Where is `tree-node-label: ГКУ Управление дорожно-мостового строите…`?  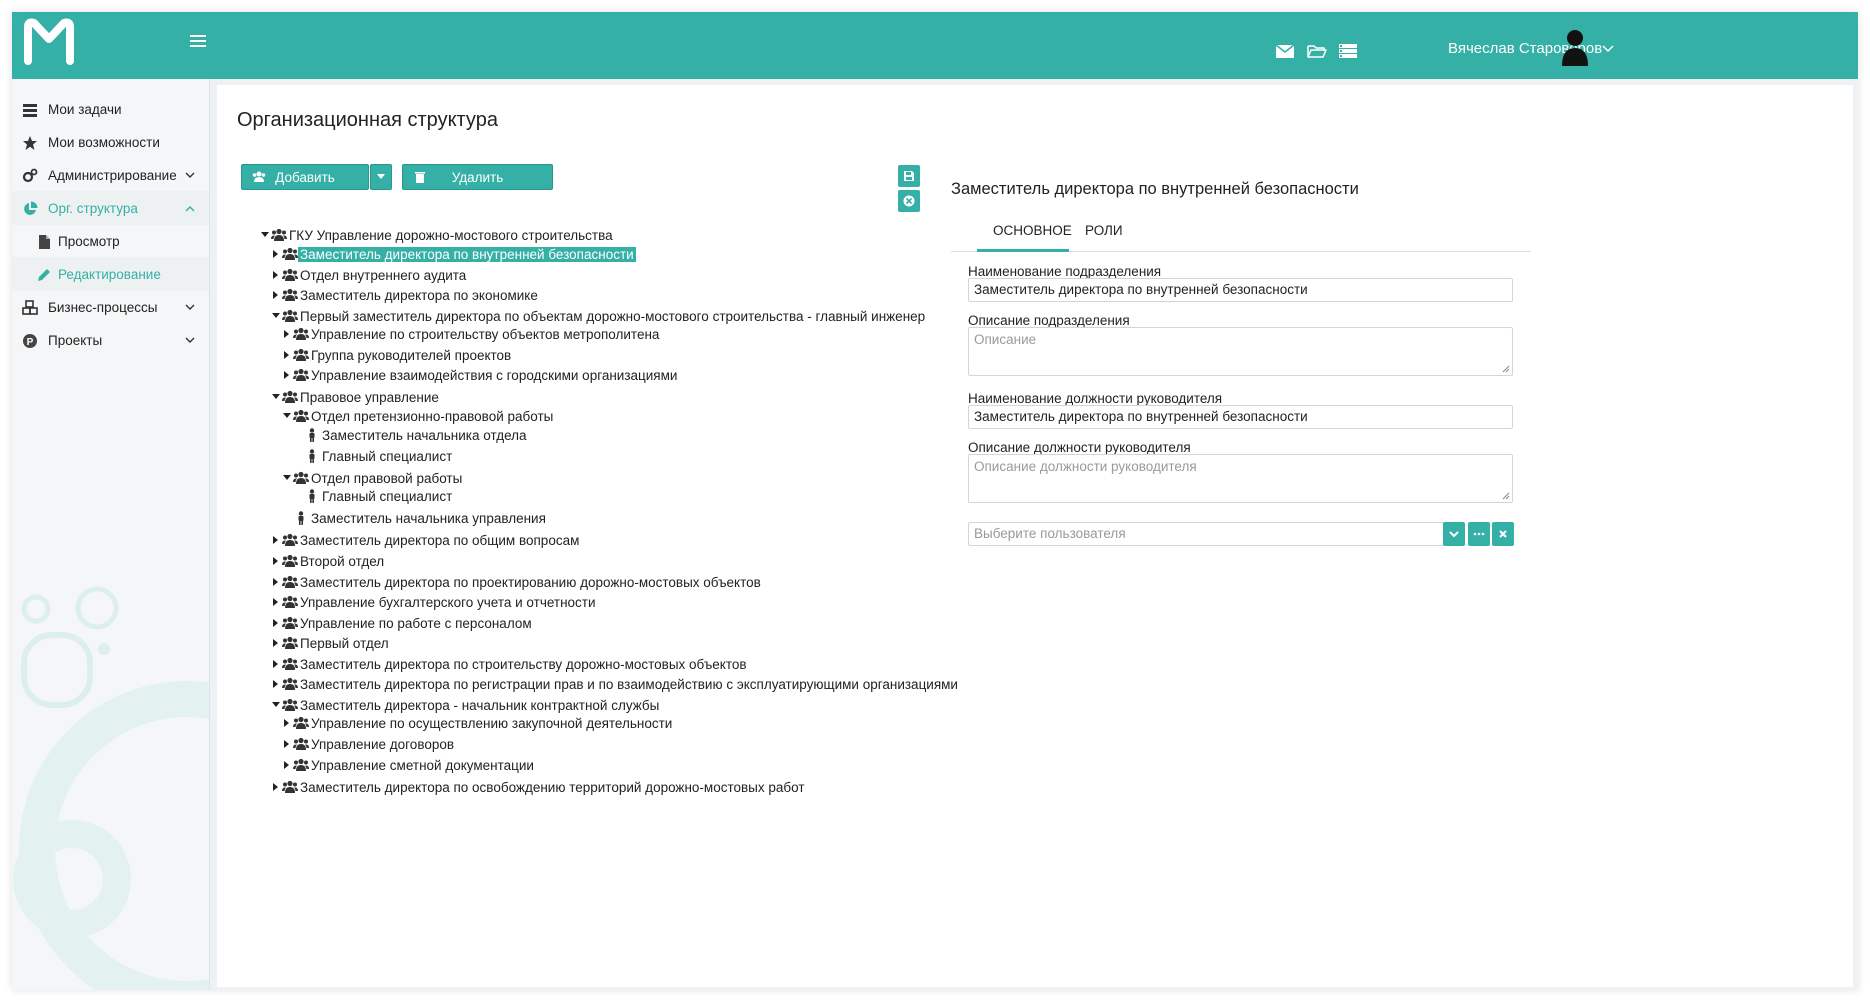
tree-node-label: ГКУ Управление дорожно-мостового строите… is located at coordinates (451, 235).